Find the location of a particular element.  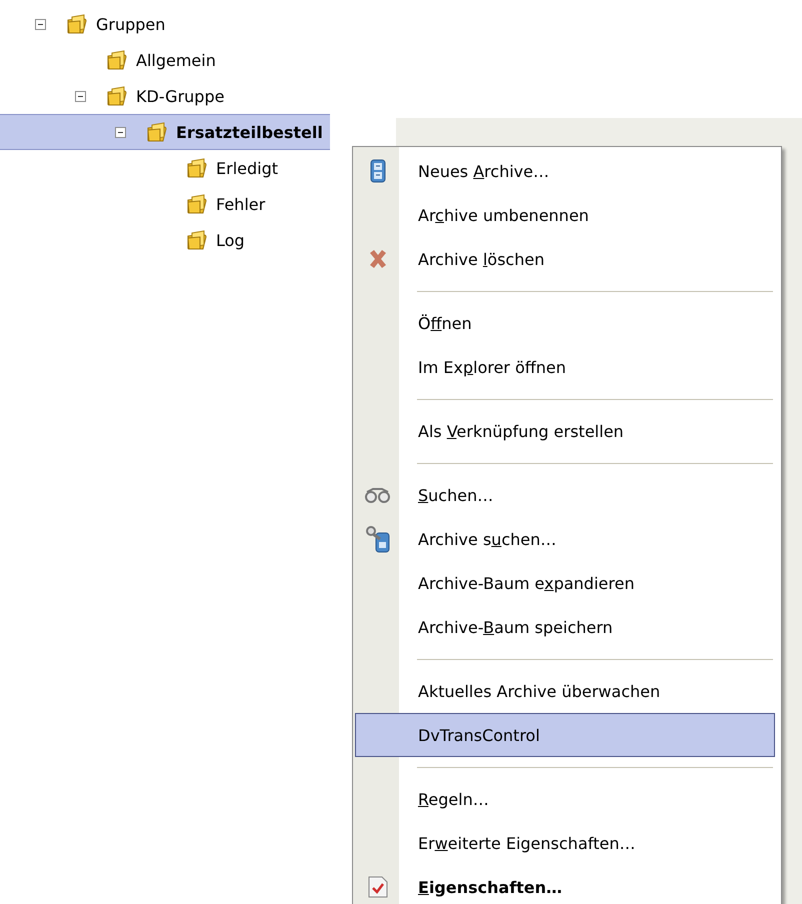

menu-item: Archive umbenennen is located at coordinates (565, 215).